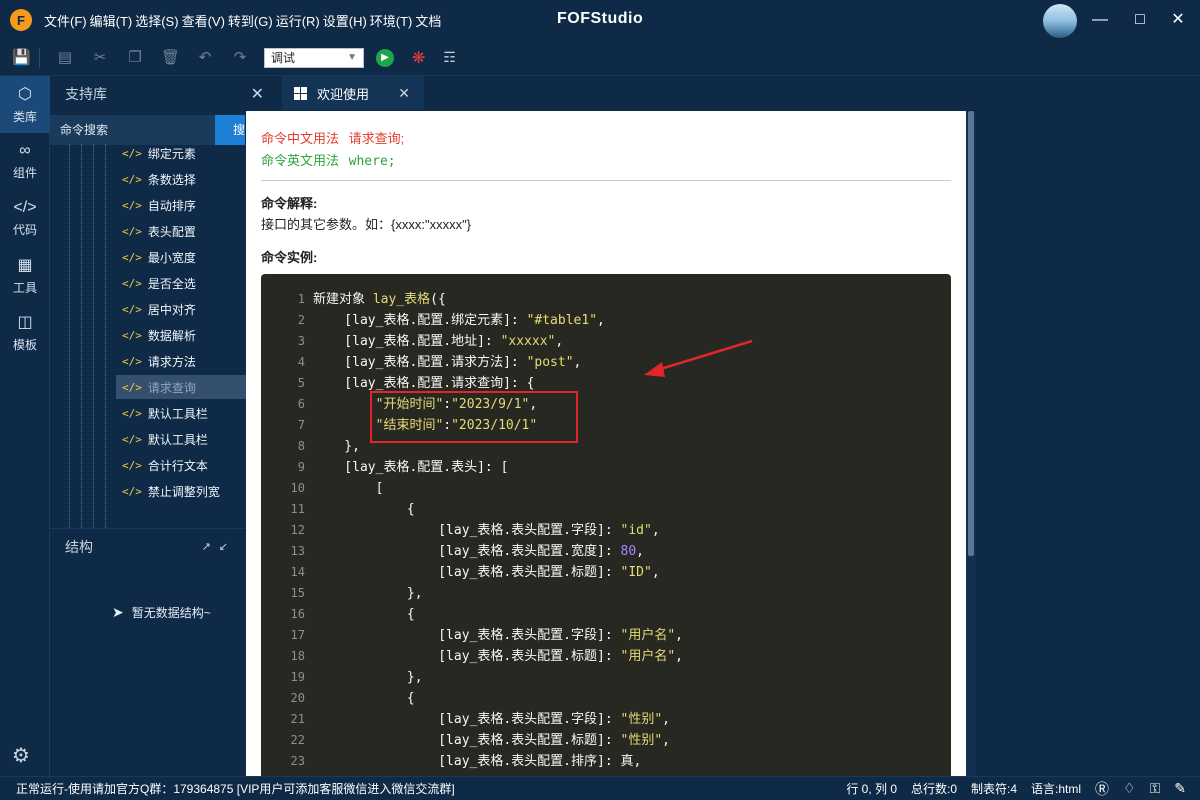 The image size is (1200, 800). Describe the element at coordinates (301, 446) in the screenshot. I see `line-number: 8` at that location.